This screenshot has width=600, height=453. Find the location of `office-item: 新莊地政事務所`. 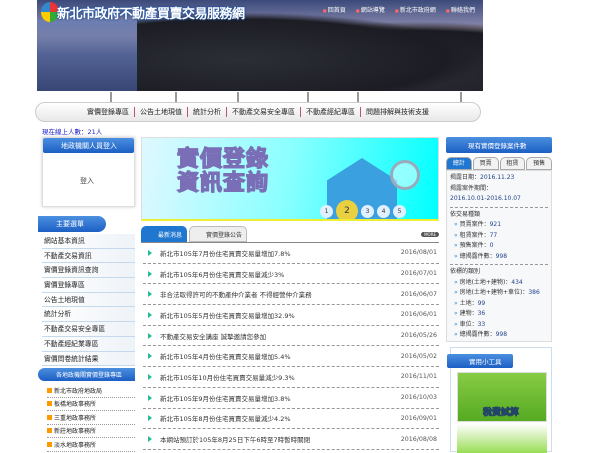

office-item: 新莊地政事務所 is located at coordinates (91, 431).